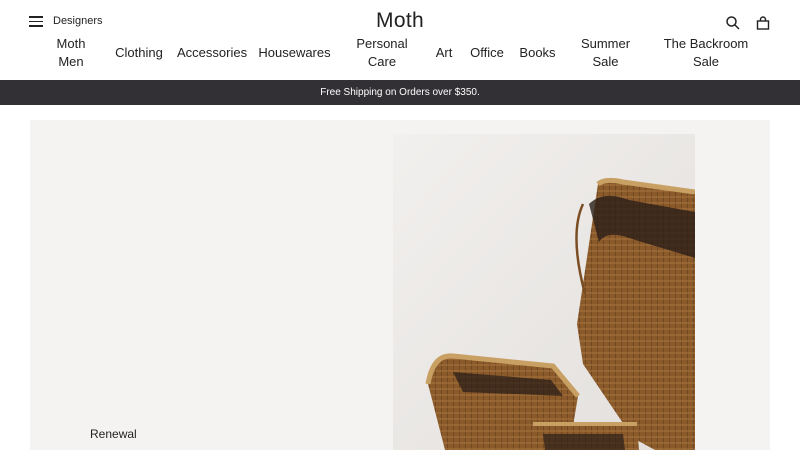  What do you see at coordinates (139, 53) in the screenshot?
I see `nav-item-clothing: Clothing` at bounding box center [139, 53].